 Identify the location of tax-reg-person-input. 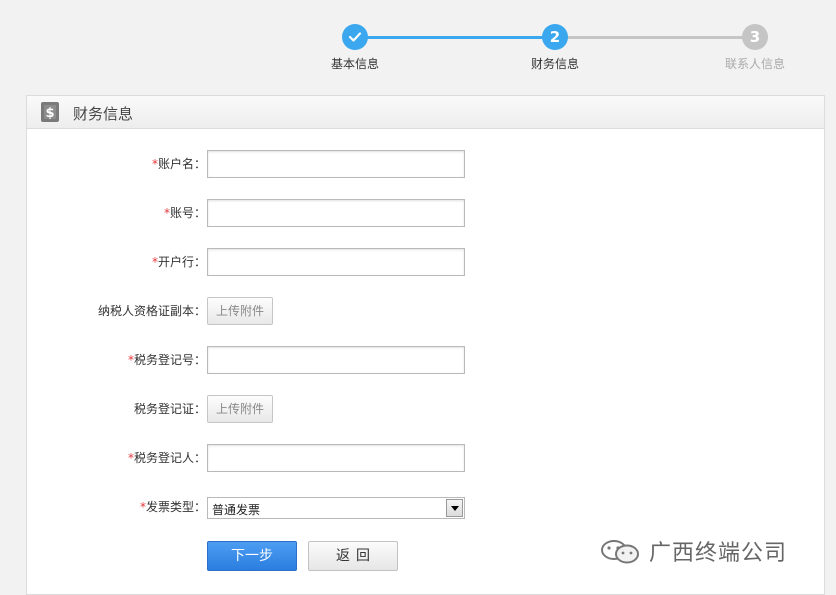
(336, 458).